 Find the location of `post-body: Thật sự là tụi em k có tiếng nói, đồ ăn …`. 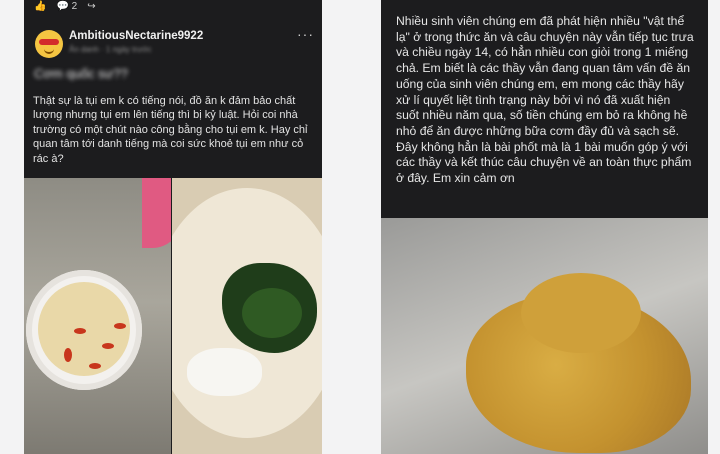

post-body: Thật sự là tụi em k có tiếng nói, đồ ăn … is located at coordinates (170, 130).